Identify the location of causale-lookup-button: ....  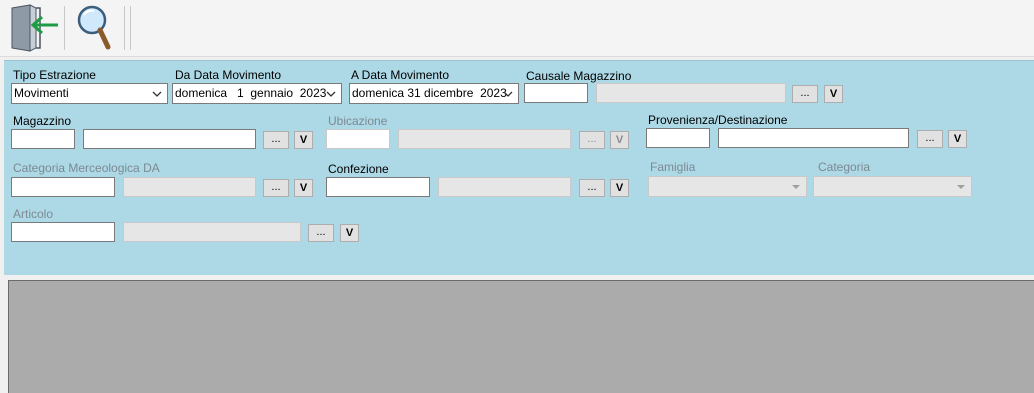
(805, 94).